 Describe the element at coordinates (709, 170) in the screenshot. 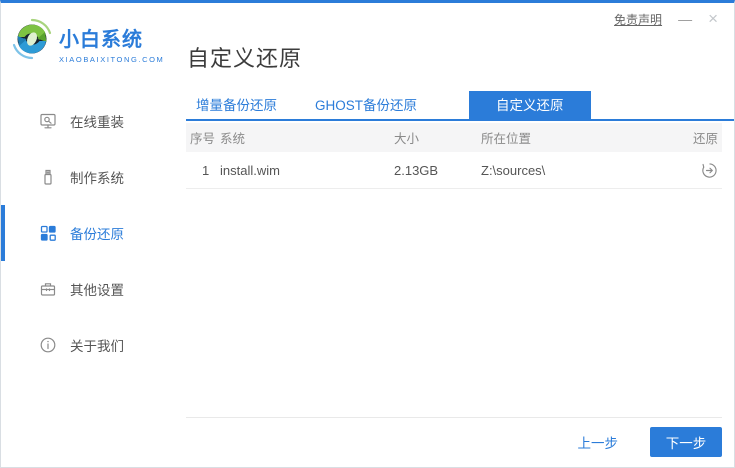

I see `restore-history-icon` at that location.